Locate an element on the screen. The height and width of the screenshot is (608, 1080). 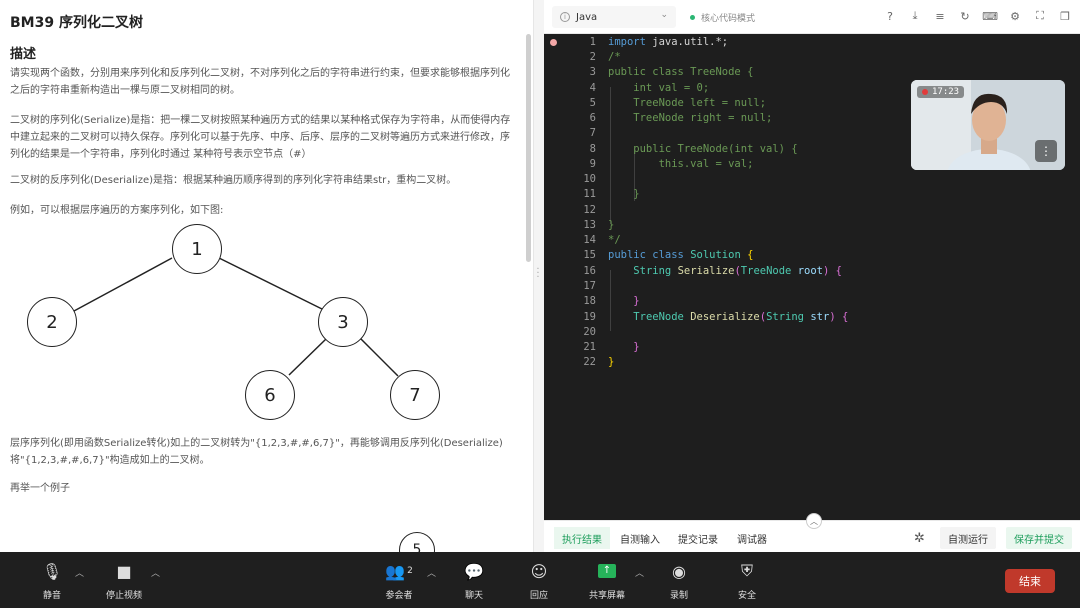
tab-submission-history: 提交记录 is located at coordinates (698, 538).